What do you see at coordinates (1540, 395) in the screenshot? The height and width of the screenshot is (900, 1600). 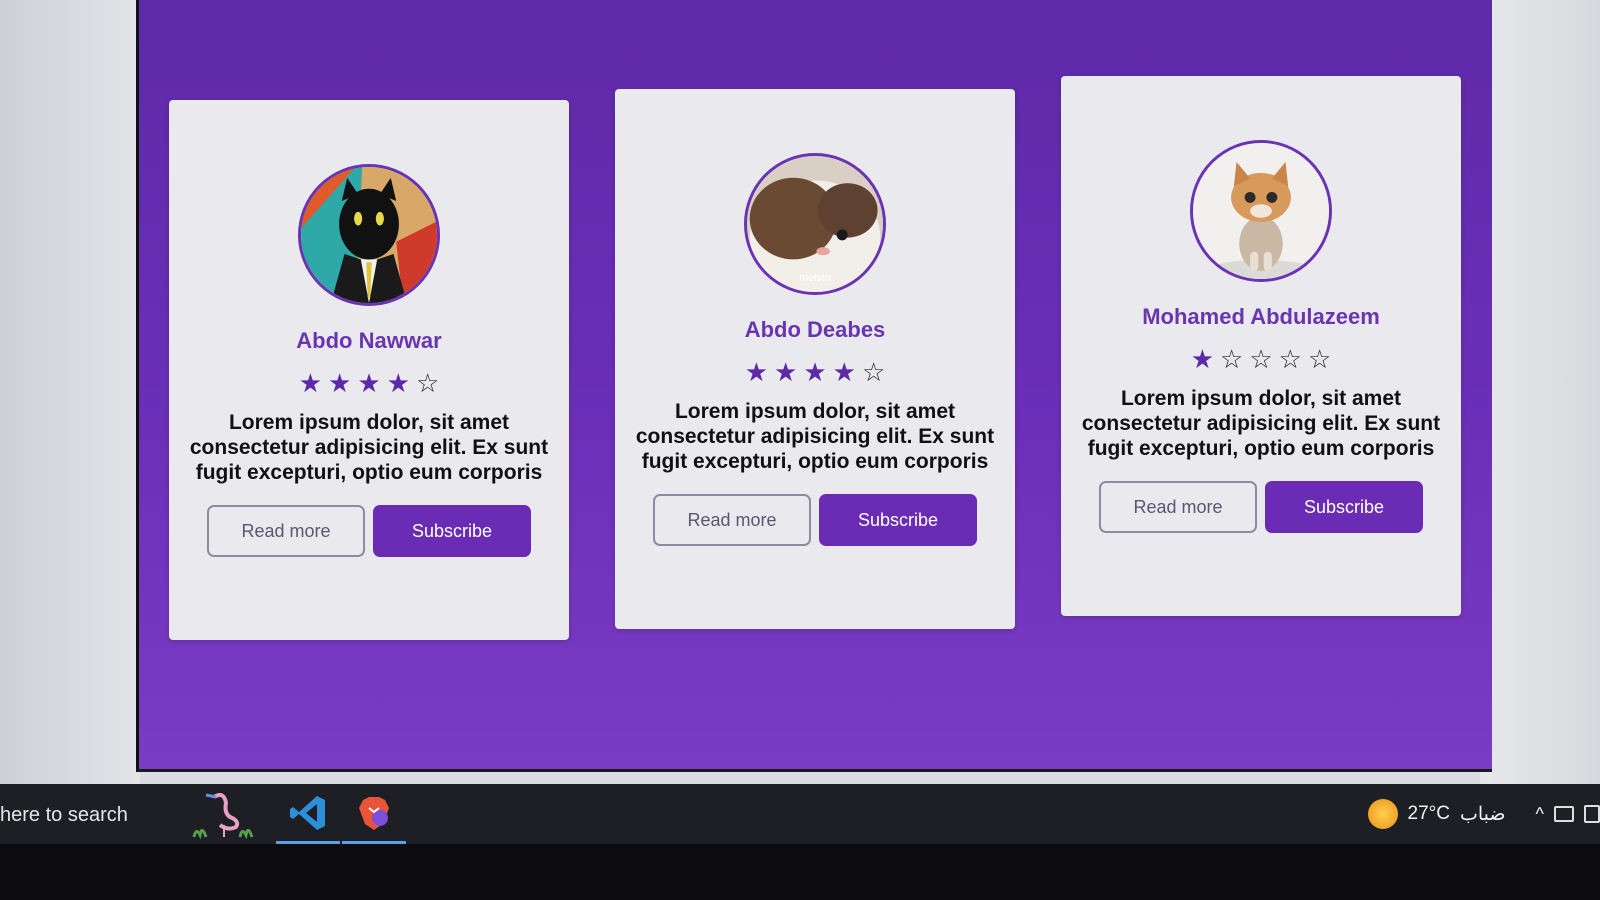 I see `screen-right-edge` at bounding box center [1540, 395].